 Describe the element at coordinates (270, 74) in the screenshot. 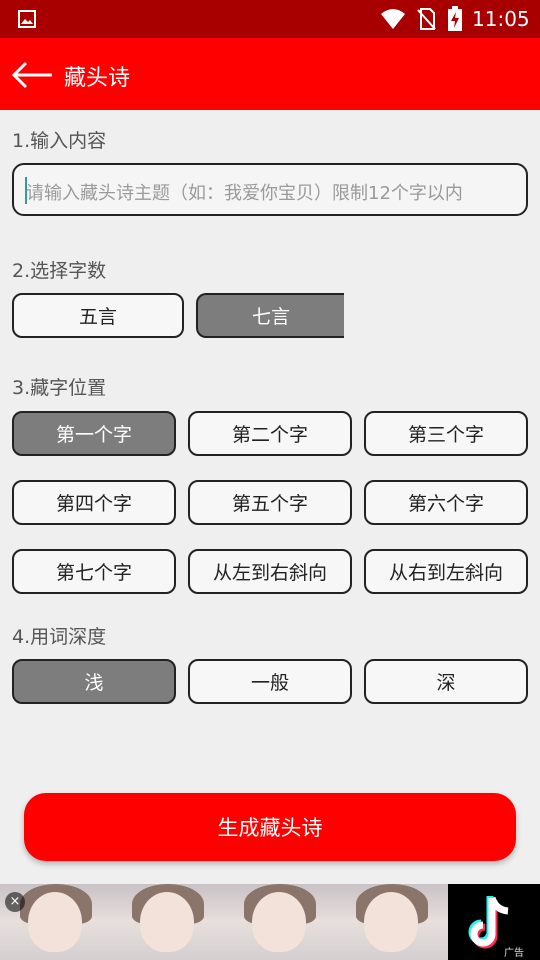

I see `app-bar: 藏头诗` at that location.